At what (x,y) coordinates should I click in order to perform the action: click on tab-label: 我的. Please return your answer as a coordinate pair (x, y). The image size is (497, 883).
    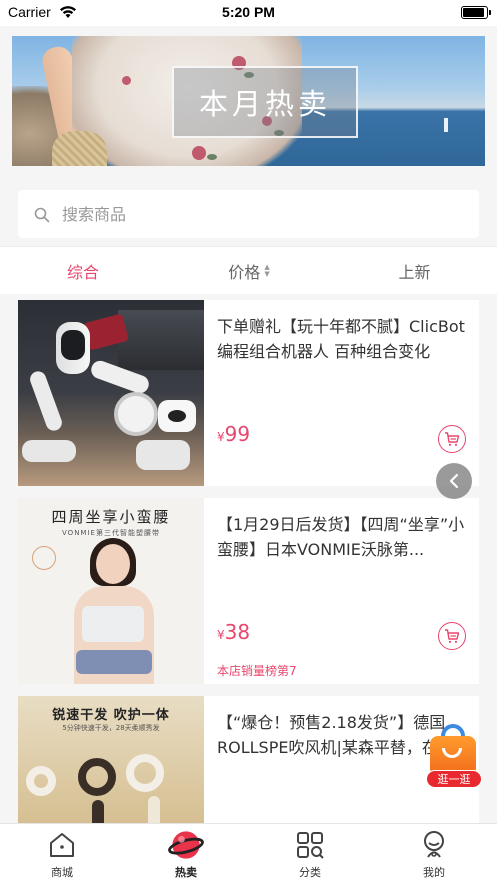
    Looking at the image, I should click on (434, 872).